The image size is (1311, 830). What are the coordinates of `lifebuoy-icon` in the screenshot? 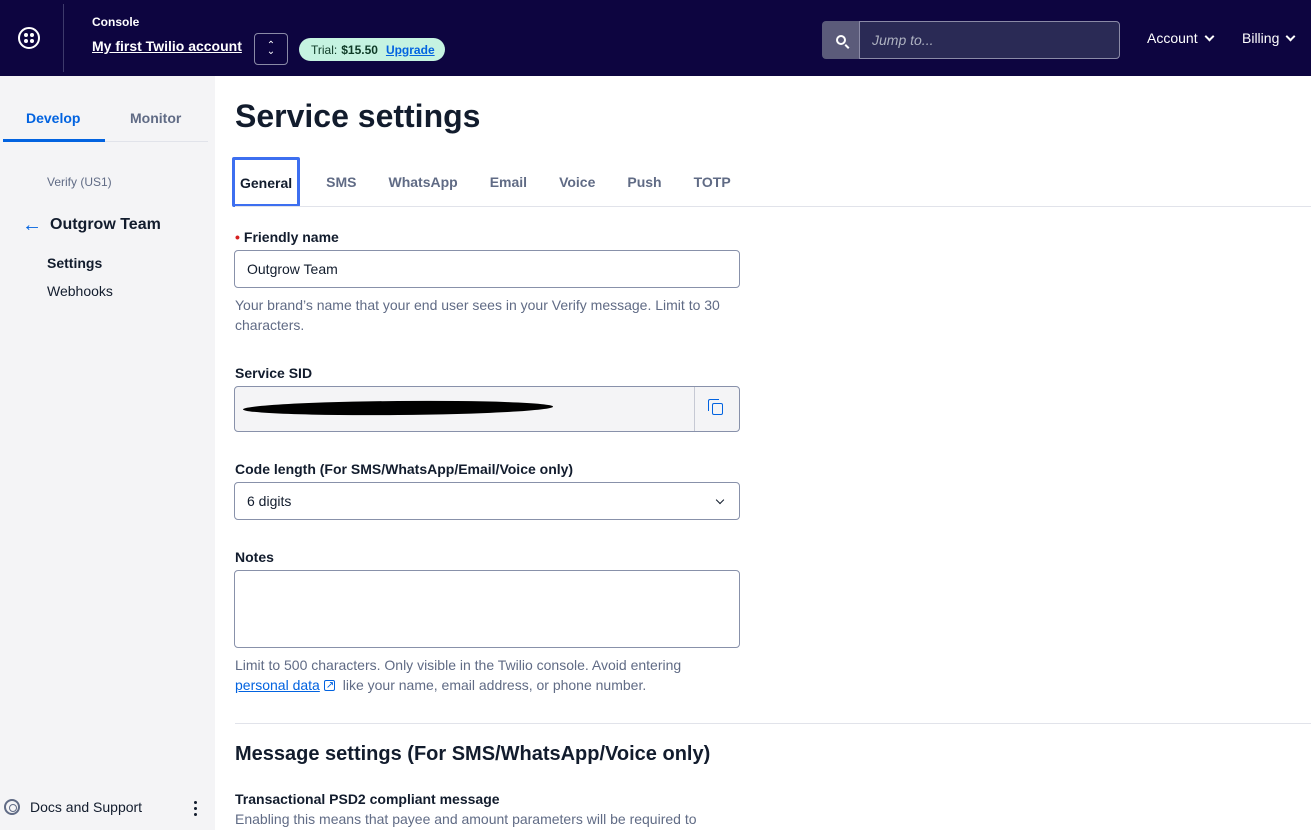 It's located at (12, 807).